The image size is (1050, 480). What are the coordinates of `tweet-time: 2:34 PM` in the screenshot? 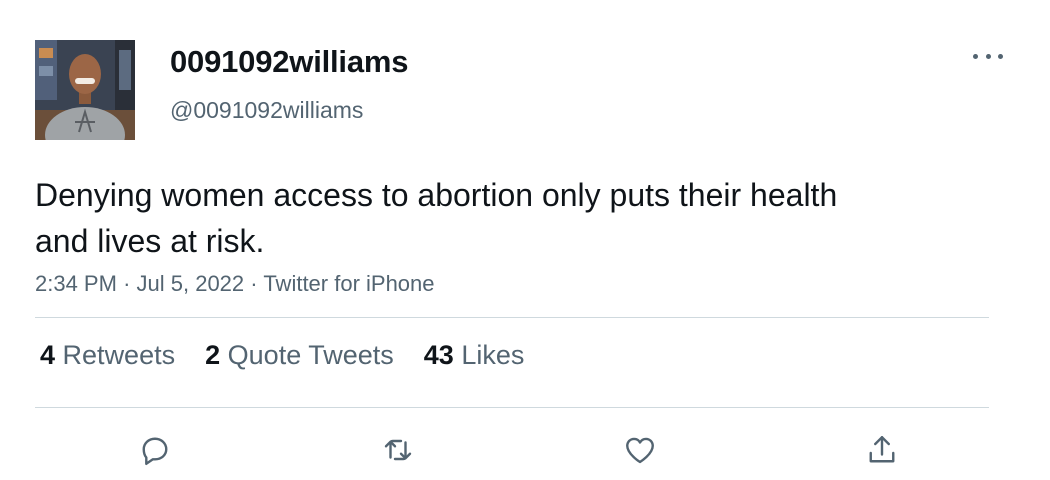 It's located at (76, 283).